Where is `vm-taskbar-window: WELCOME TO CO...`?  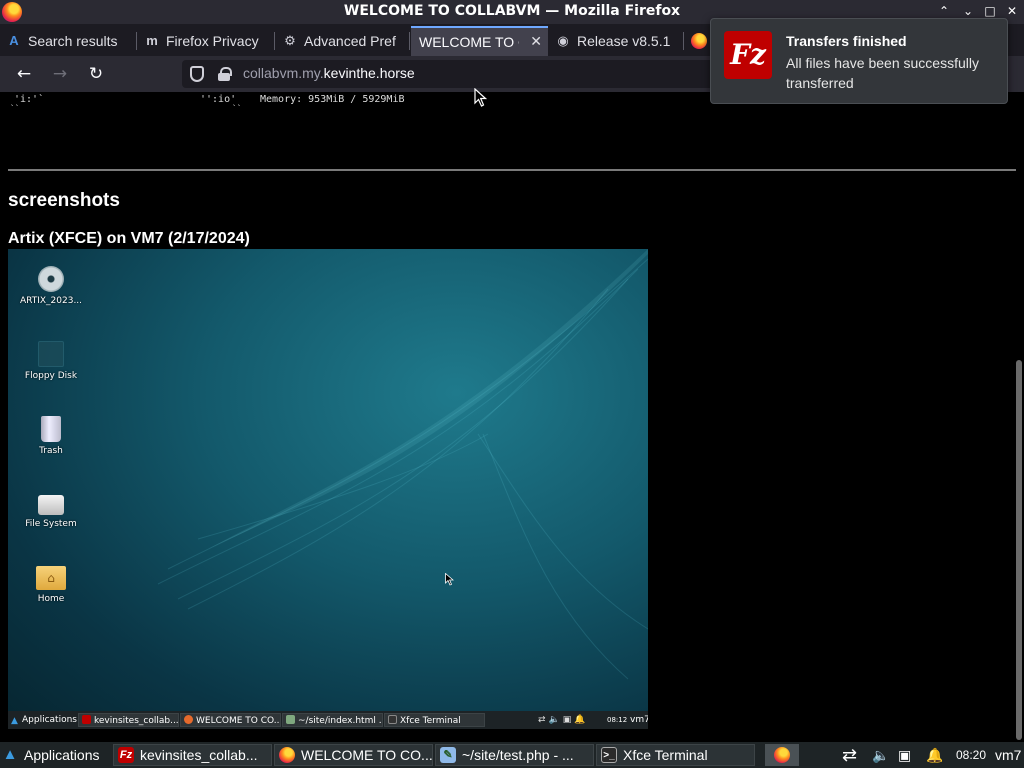
vm-taskbar-window: WELCOME TO CO... is located at coordinates (230, 720).